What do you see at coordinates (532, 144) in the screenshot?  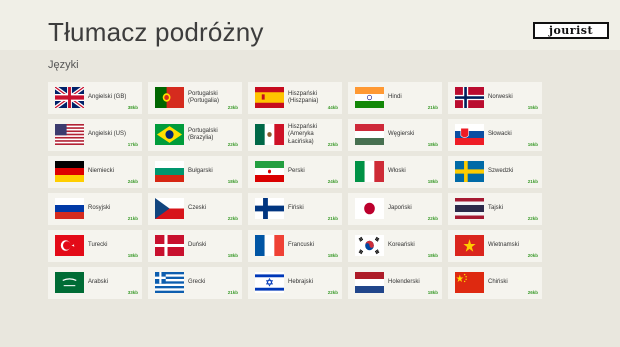 I see `language-size: 16kb` at bounding box center [532, 144].